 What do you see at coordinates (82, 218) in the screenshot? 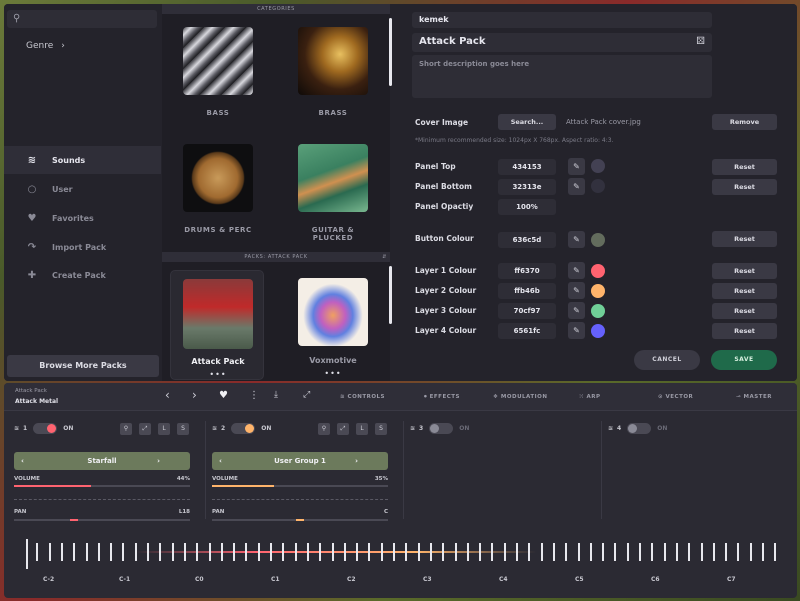
I see `sidebar-item-favorites: ♥ Favorites` at bounding box center [82, 218].